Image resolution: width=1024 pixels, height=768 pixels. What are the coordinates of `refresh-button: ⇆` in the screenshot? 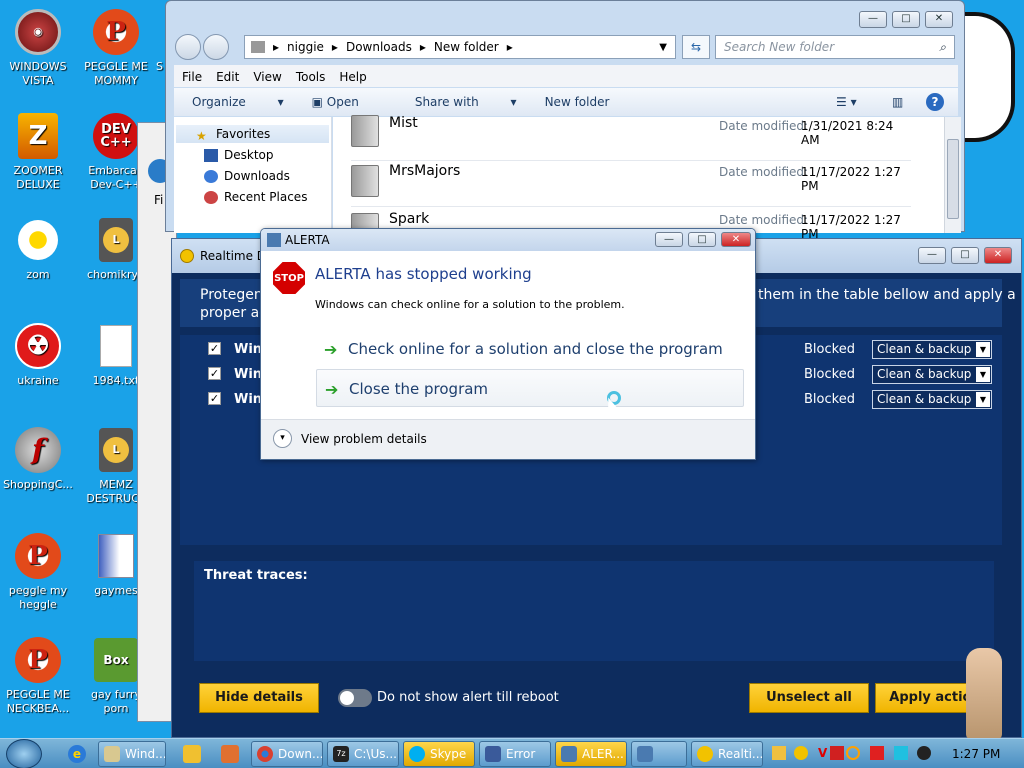 It's located at (696, 47).